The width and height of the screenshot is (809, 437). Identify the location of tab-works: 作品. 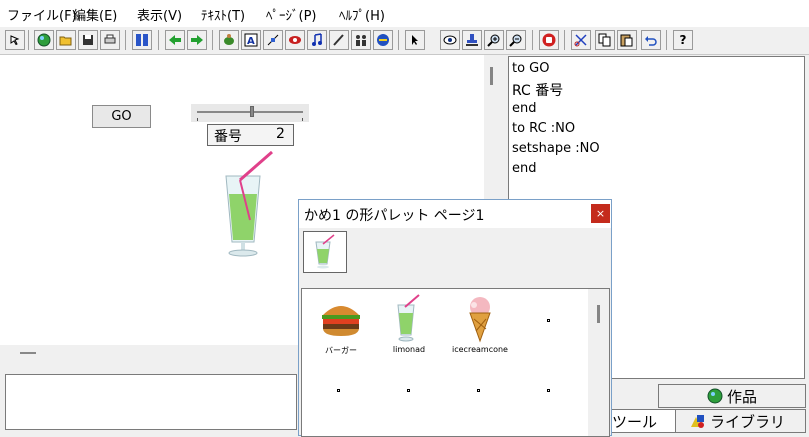
(732, 396).